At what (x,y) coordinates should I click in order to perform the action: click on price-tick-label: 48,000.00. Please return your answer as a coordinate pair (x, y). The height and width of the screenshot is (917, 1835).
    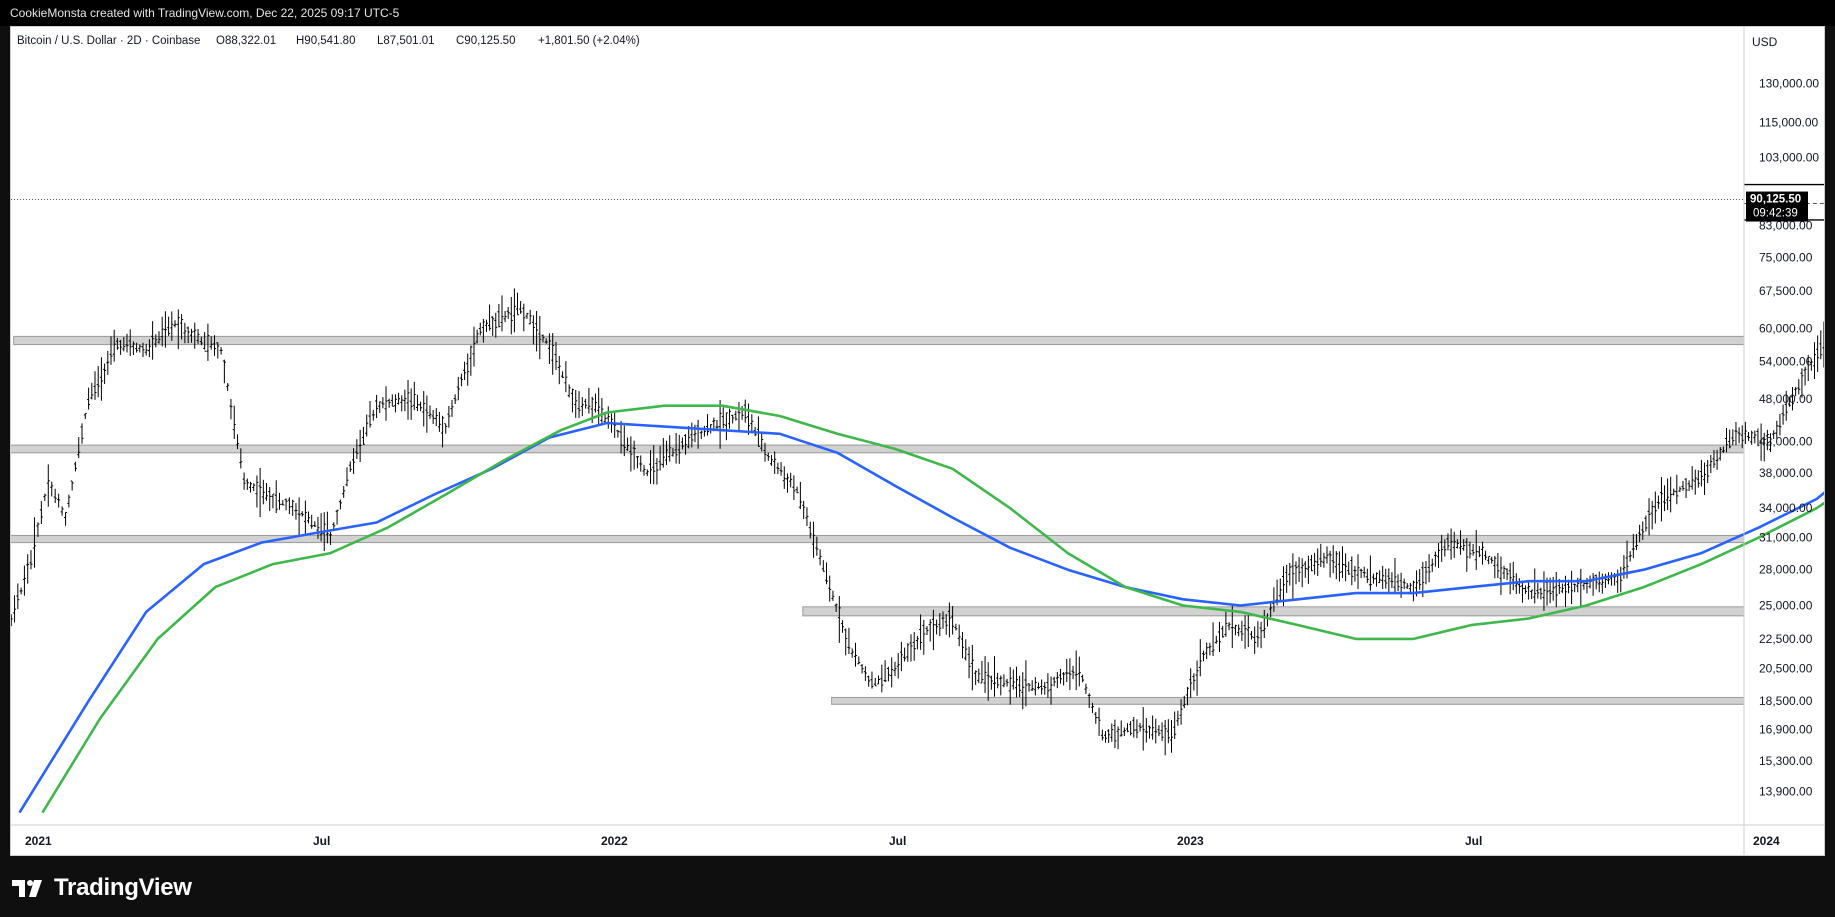
    Looking at the image, I should click on (1786, 399).